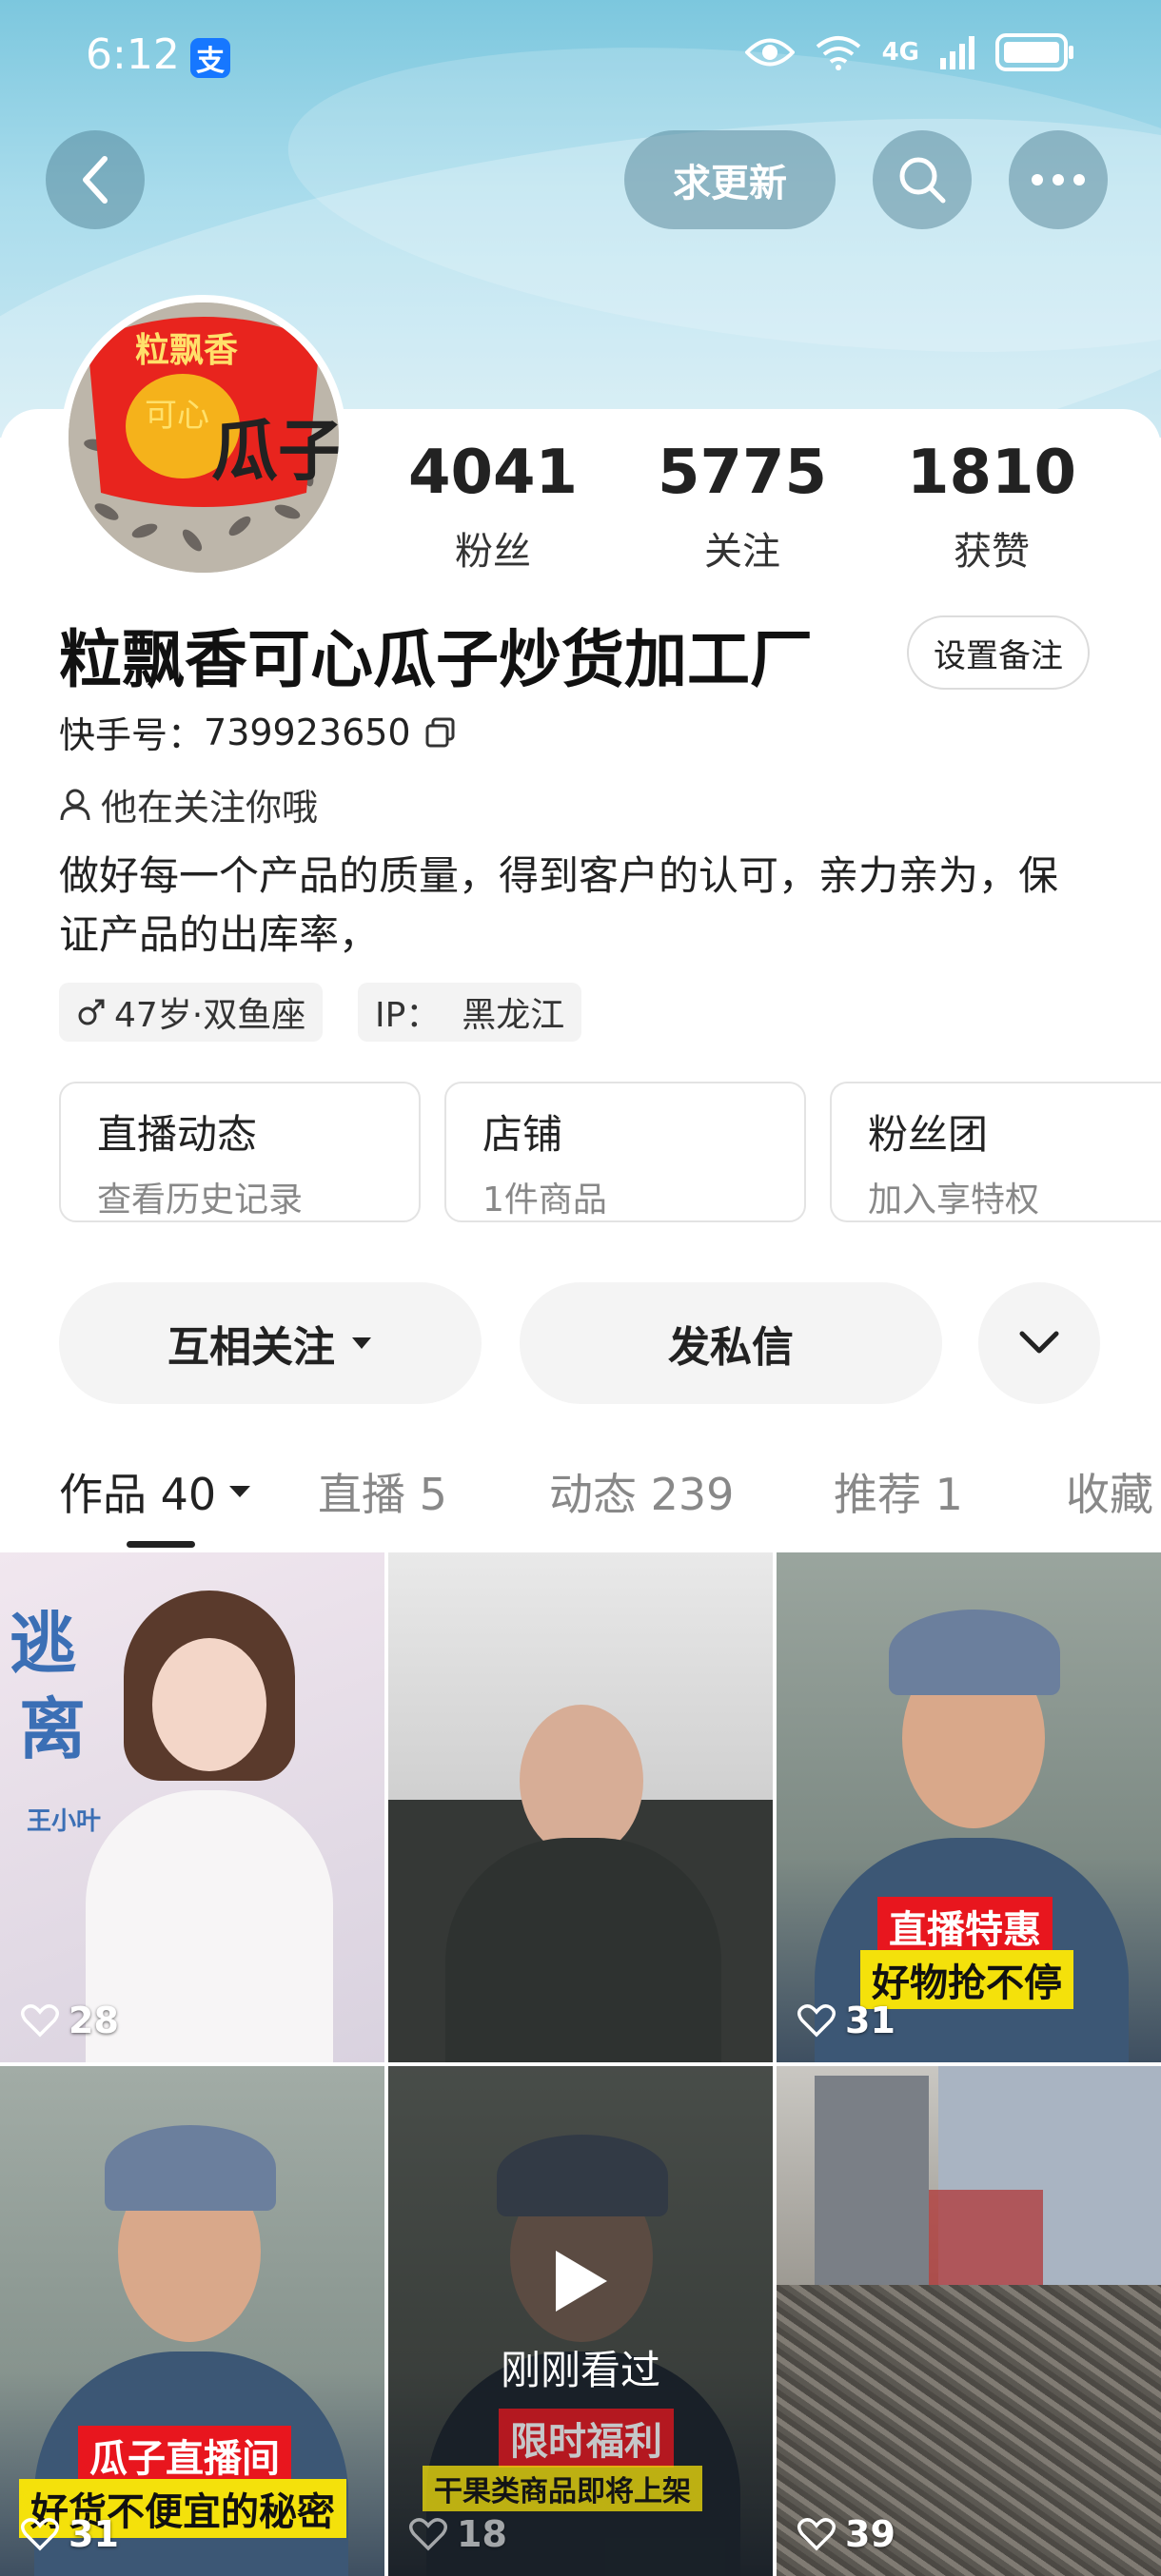 The image size is (1161, 2576). Describe the element at coordinates (493, 552) in the screenshot. I see `stat-label: 粉丝` at that location.